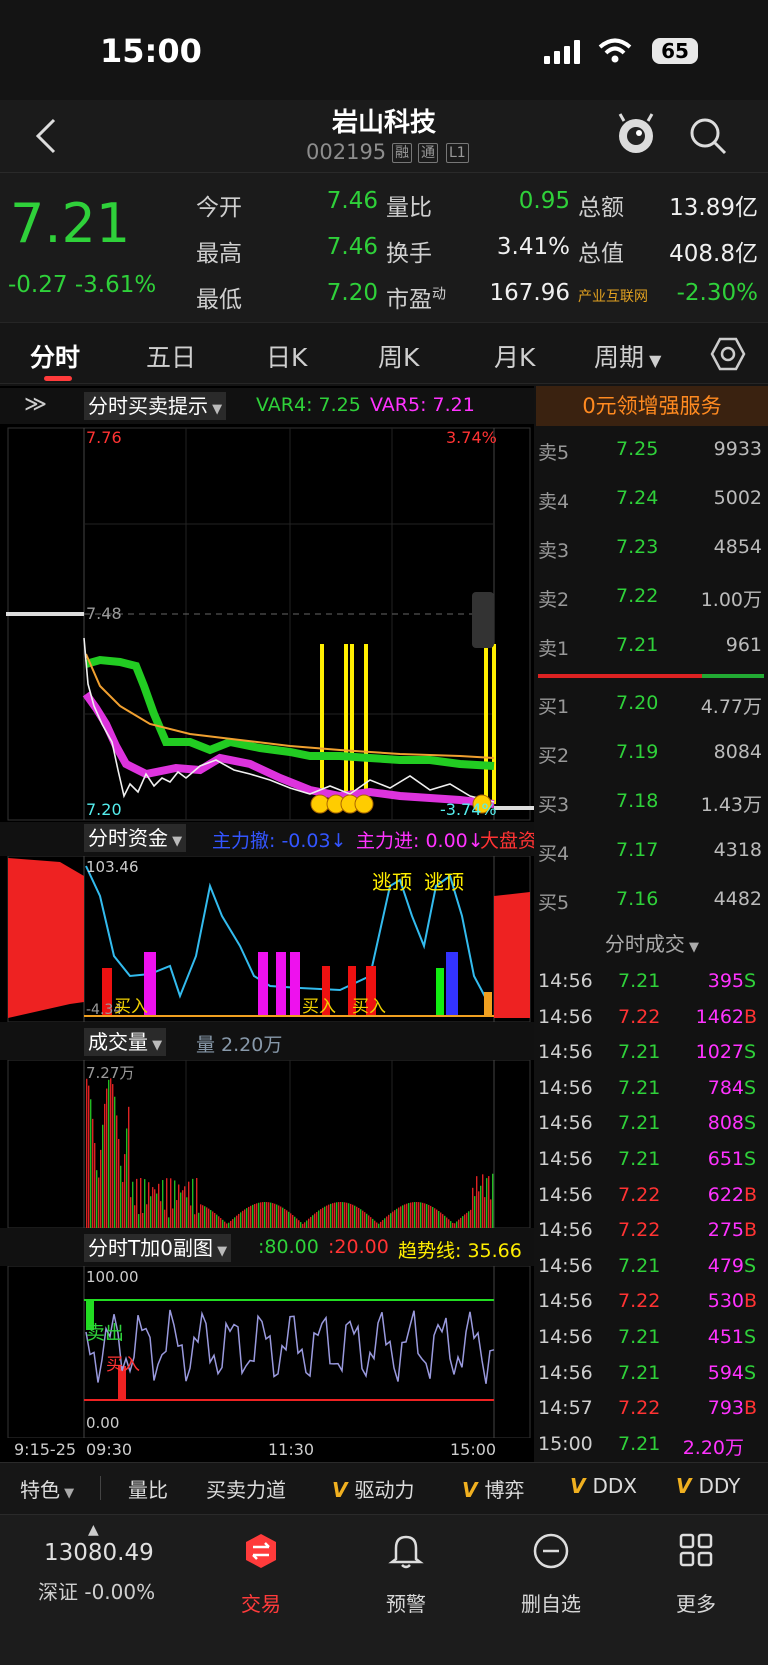 The image size is (768, 1665). I want to click on label-pe: 市盈动, so click(416, 297).